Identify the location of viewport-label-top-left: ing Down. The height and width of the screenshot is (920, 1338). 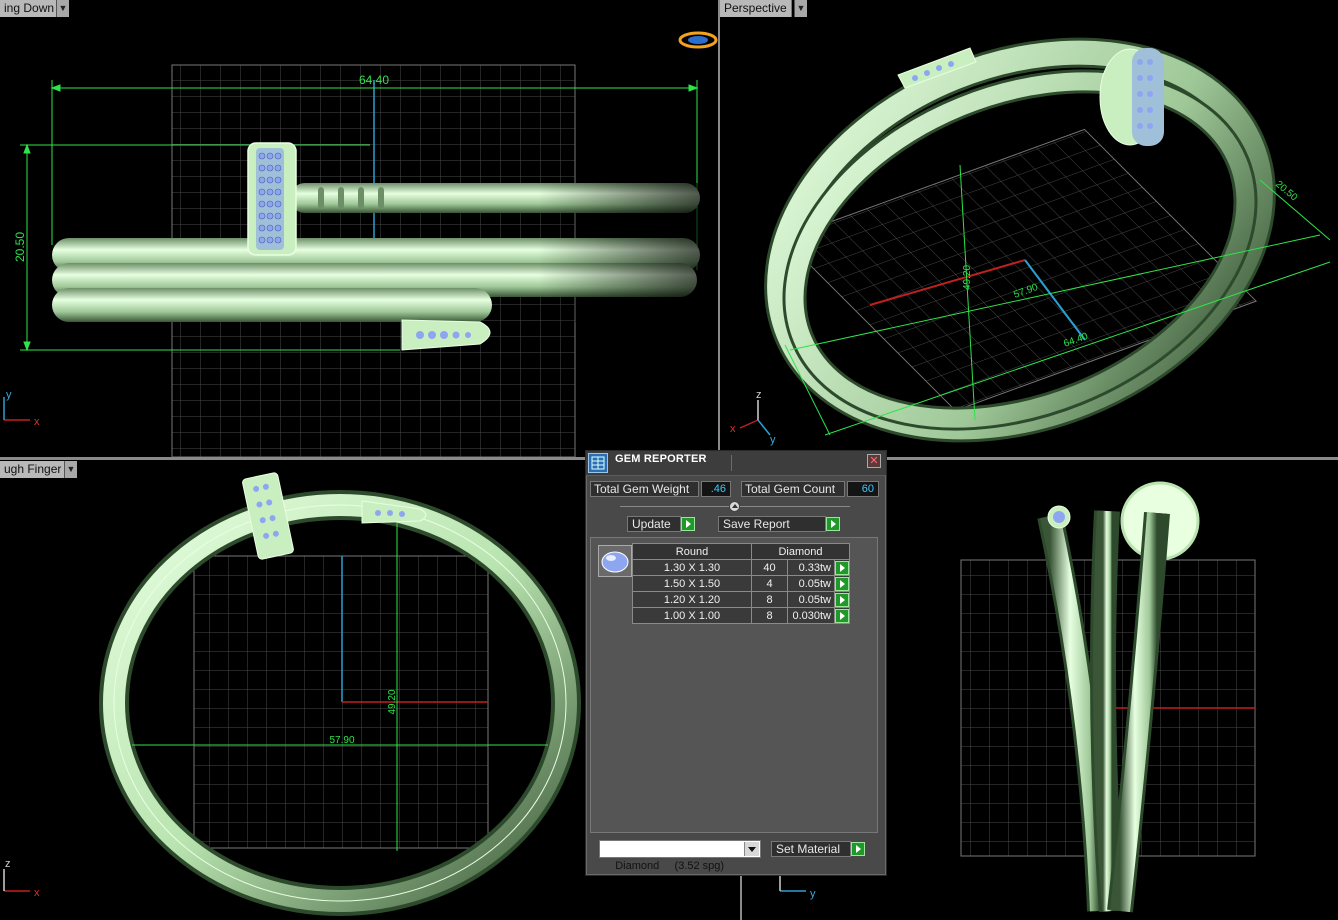
(30, 8).